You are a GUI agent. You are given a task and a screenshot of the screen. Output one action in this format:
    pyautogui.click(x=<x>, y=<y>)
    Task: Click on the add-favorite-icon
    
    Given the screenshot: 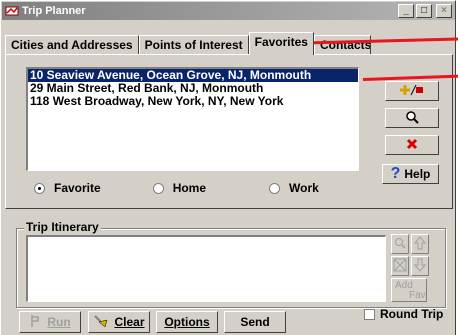 What is the action you would take?
    pyautogui.click(x=412, y=91)
    